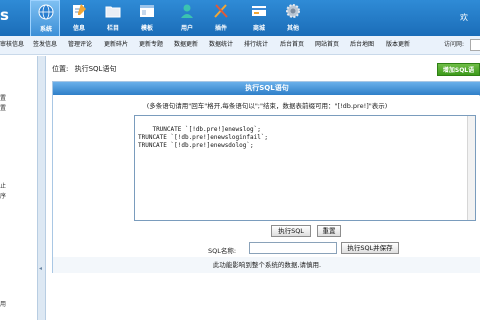  I want to click on nav-user: 用户, so click(187, 18).